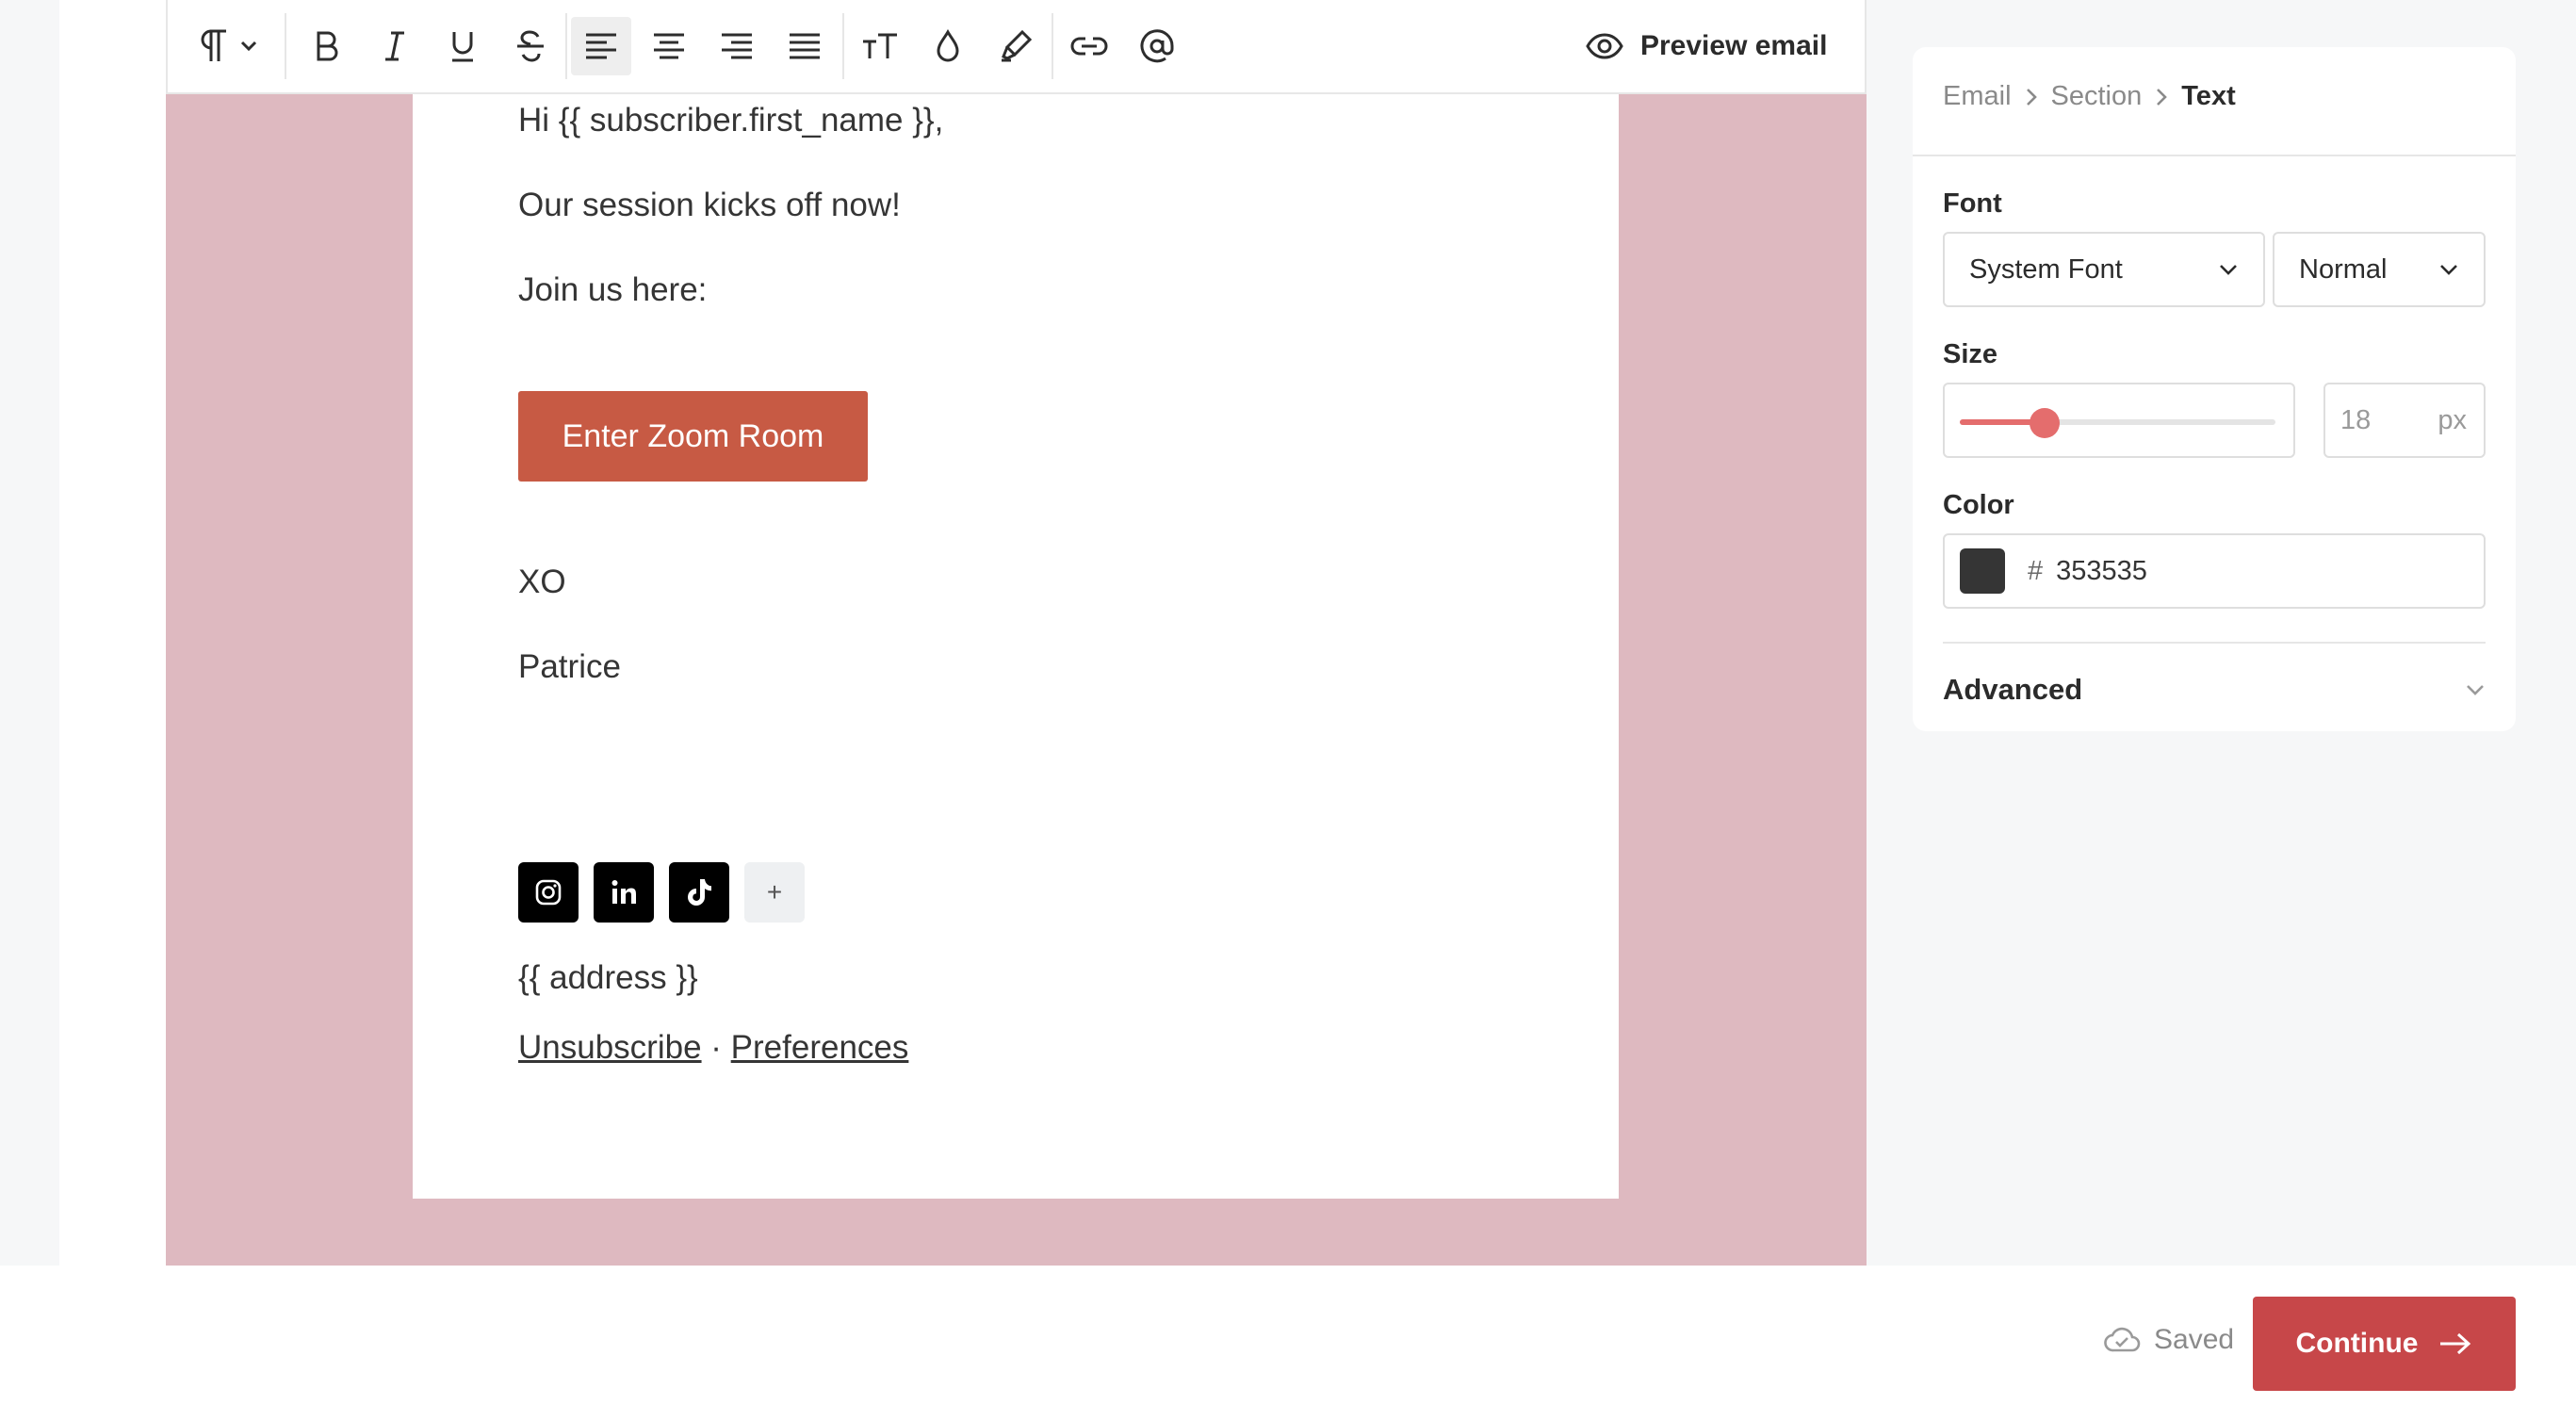 The height and width of the screenshot is (1421, 2576). What do you see at coordinates (2455, 1343) in the screenshot?
I see `arrow-right-icon` at bounding box center [2455, 1343].